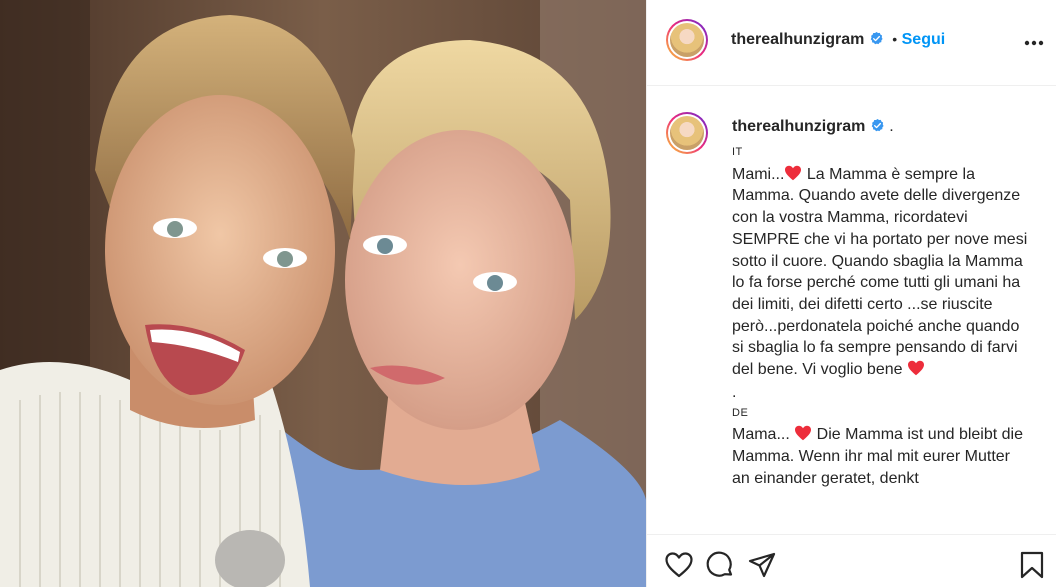 This screenshot has width=1056, height=587. I want to click on avatar, so click(687, 40).